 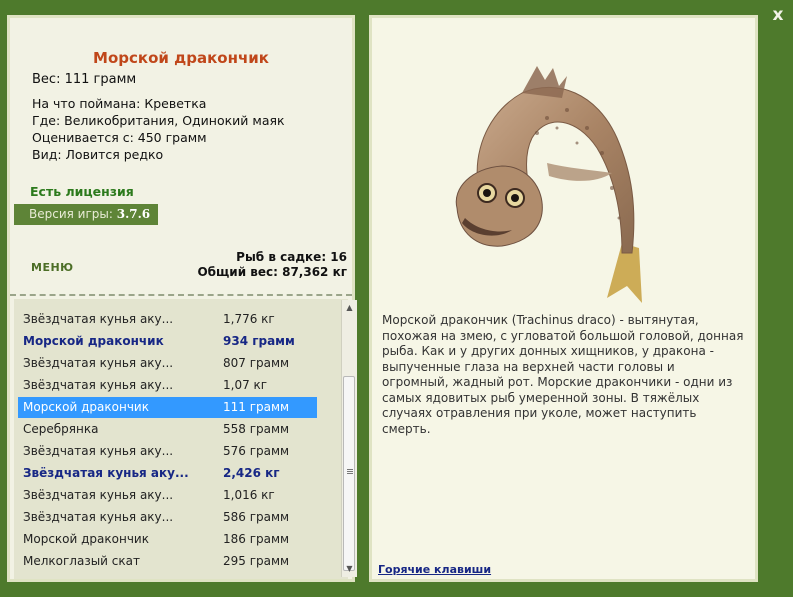 I want to click on scroll-up-icon: ▲, so click(x=349, y=307).